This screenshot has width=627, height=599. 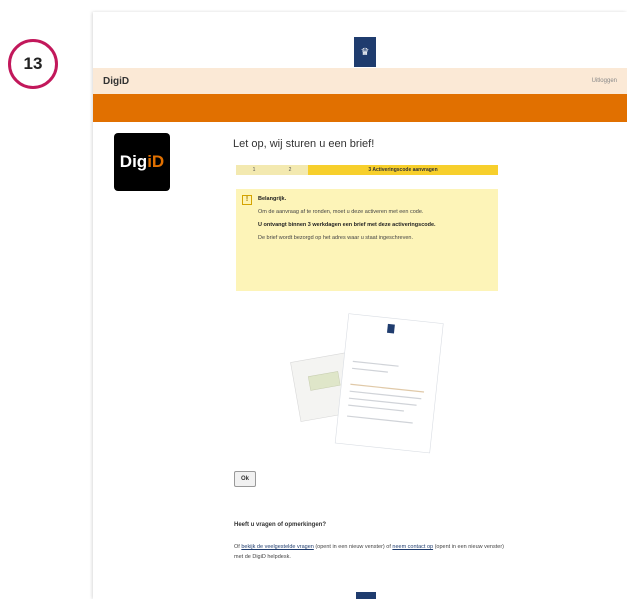 What do you see at coordinates (304, 144) in the screenshot?
I see `page-title: Let op, wij sturen u een brief!` at bounding box center [304, 144].